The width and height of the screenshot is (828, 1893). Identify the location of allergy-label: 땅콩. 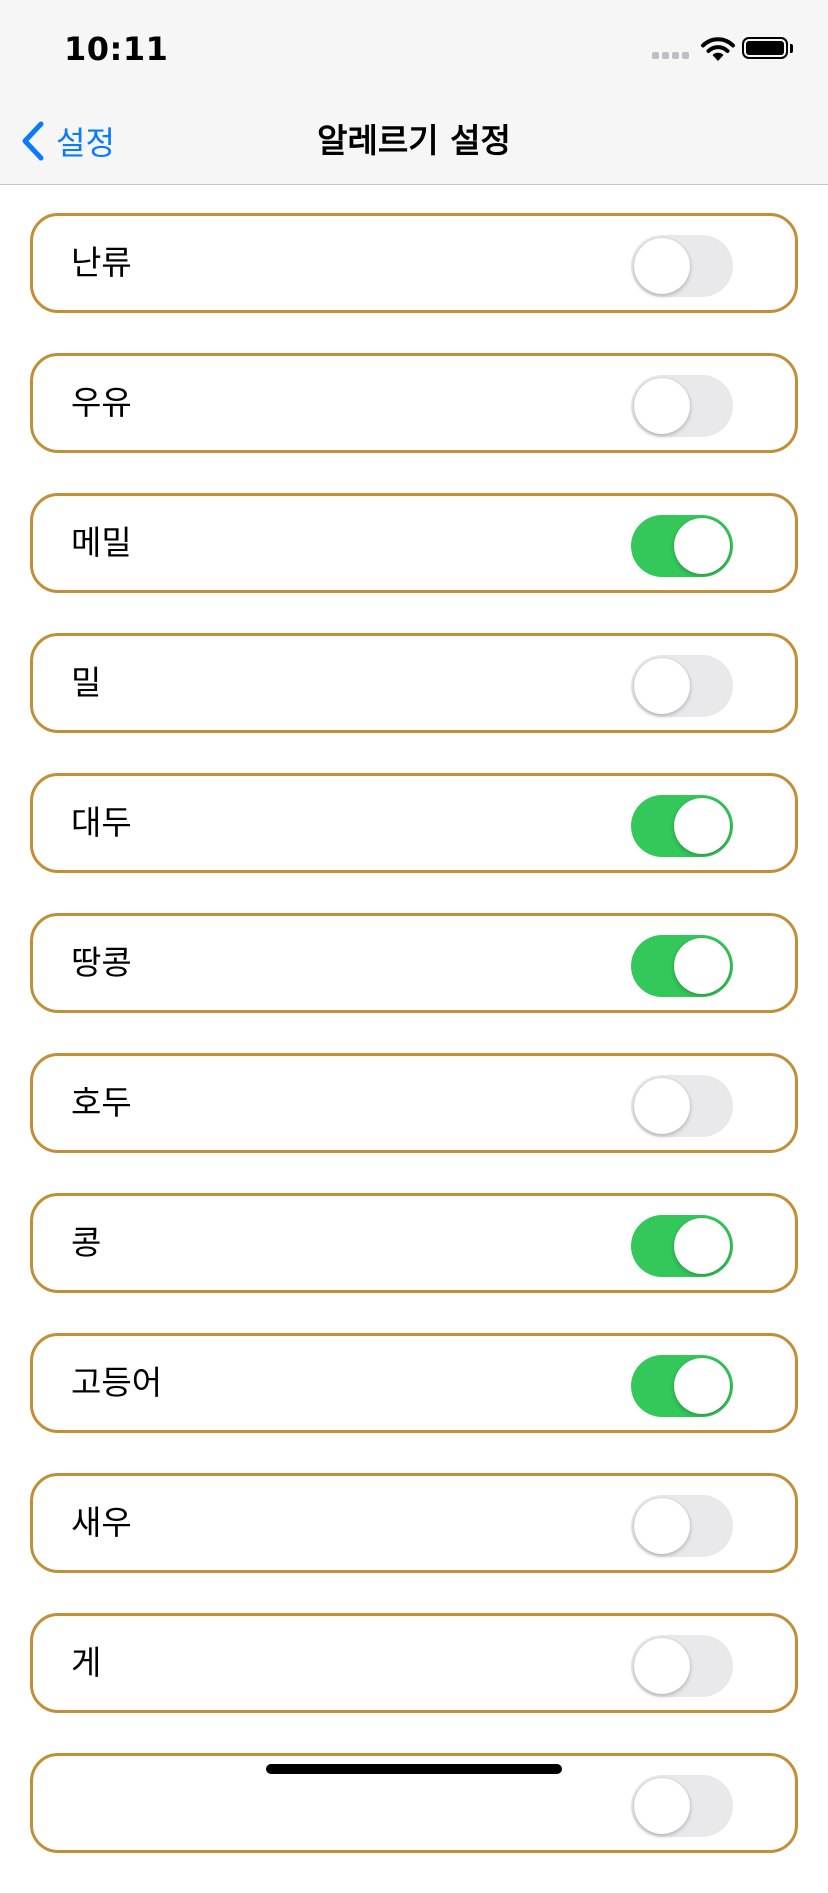
(101, 962).